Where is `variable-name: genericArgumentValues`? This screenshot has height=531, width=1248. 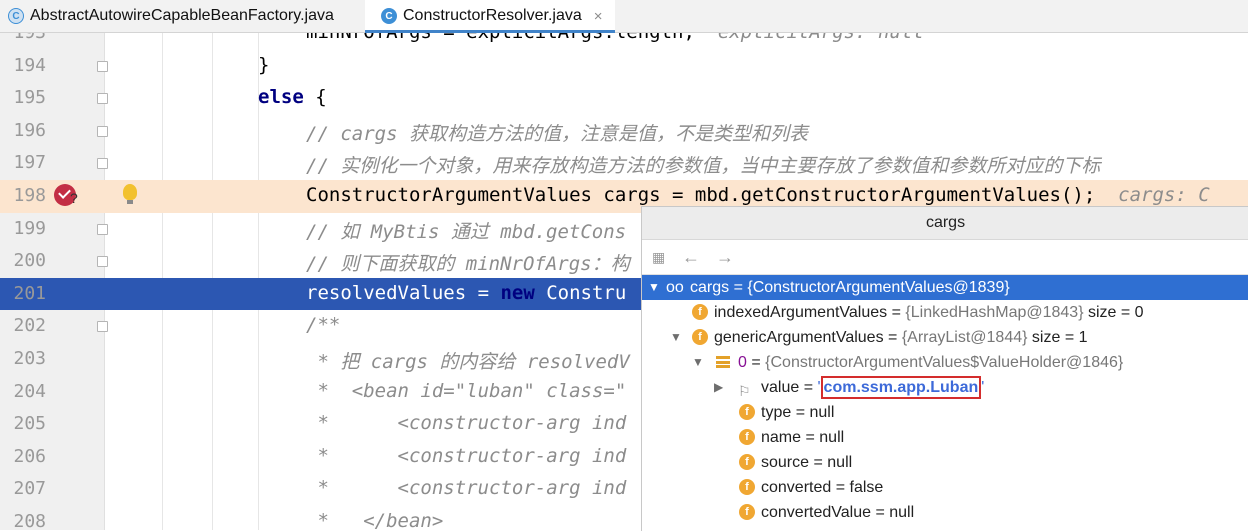 variable-name: genericArgumentValues is located at coordinates (799, 337).